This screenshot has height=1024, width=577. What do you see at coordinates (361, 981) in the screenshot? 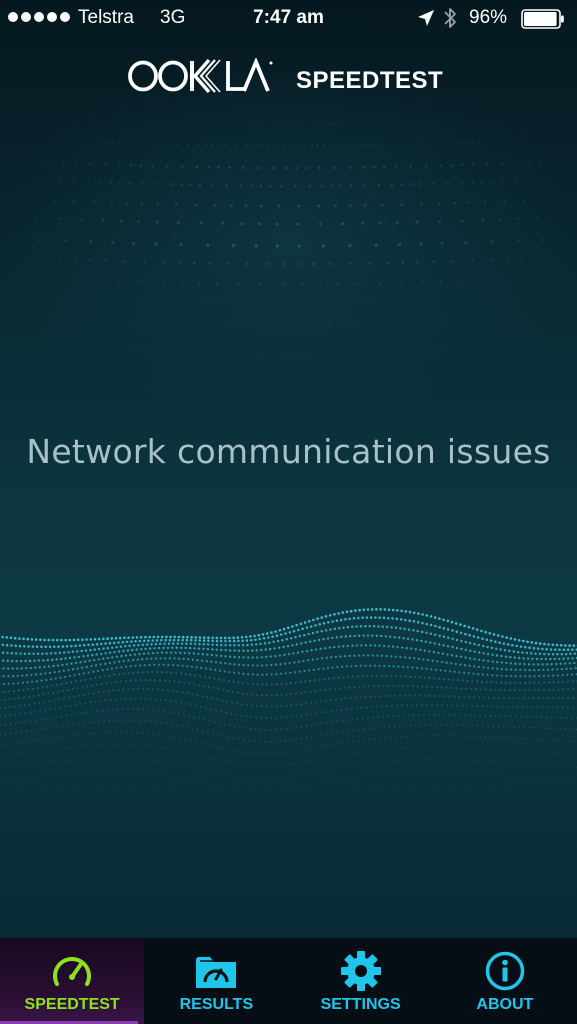
I see `tab-settings: SETTINGS` at bounding box center [361, 981].